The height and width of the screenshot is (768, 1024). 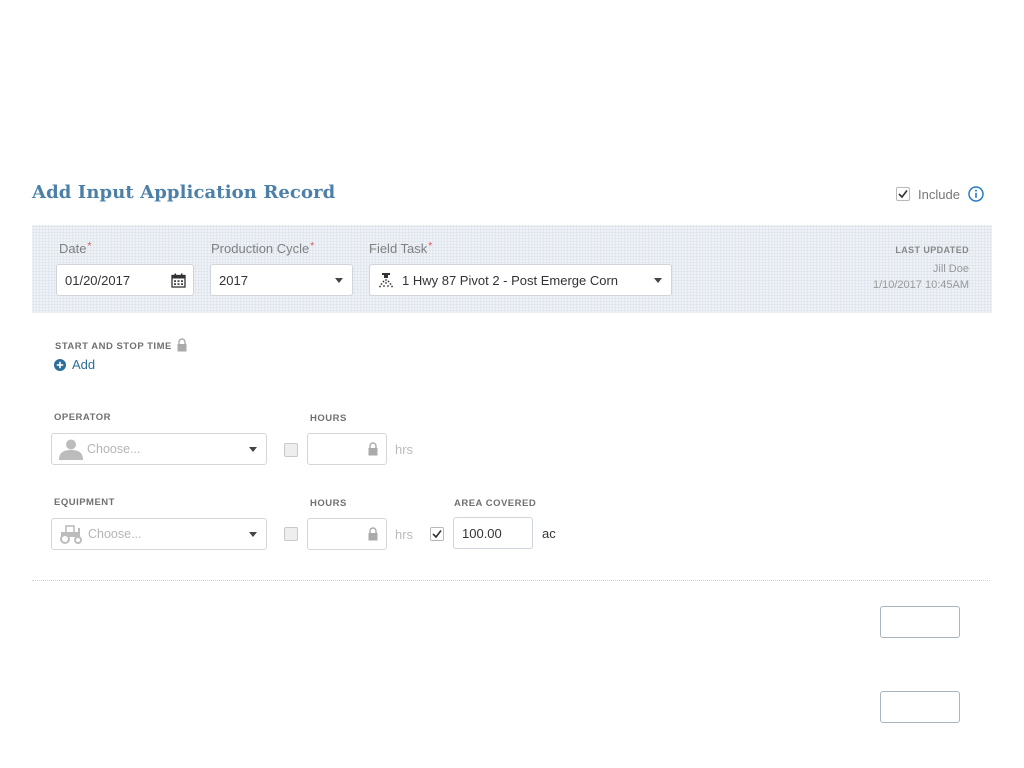 What do you see at coordinates (291, 534) in the screenshot?
I see `equipment-hours-checkbox` at bounding box center [291, 534].